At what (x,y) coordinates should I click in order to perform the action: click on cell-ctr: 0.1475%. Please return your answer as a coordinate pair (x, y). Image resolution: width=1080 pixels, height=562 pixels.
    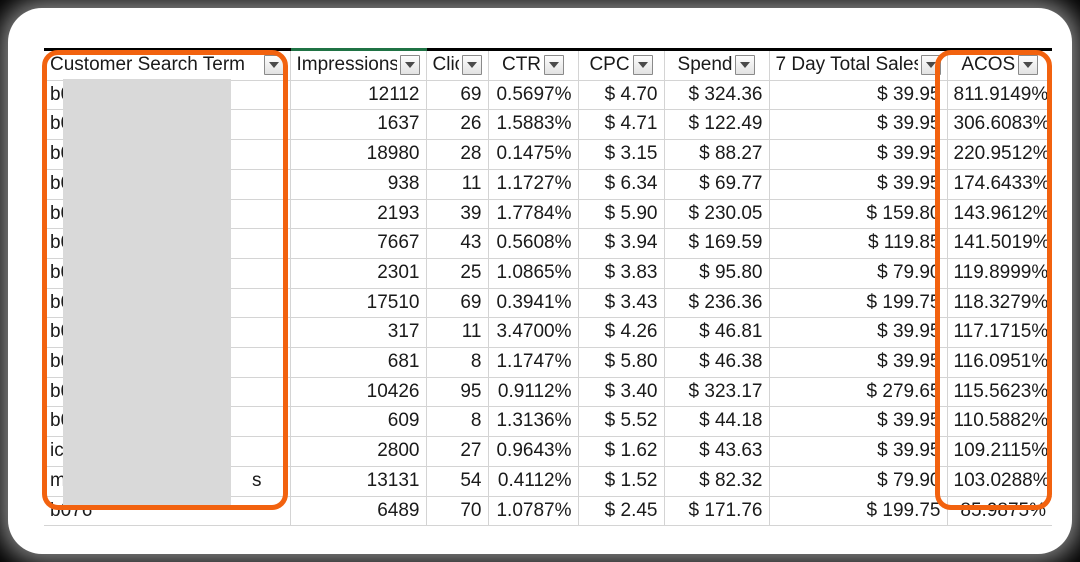
    Looking at the image, I should click on (533, 154).